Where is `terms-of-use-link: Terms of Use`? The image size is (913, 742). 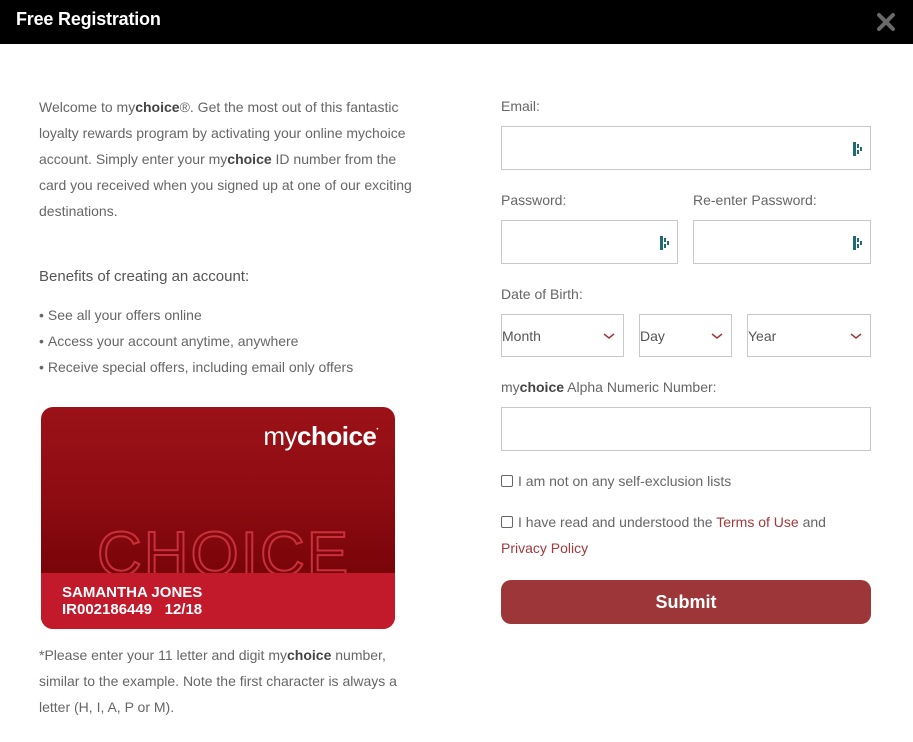 terms-of-use-link: Terms of Use is located at coordinates (757, 522).